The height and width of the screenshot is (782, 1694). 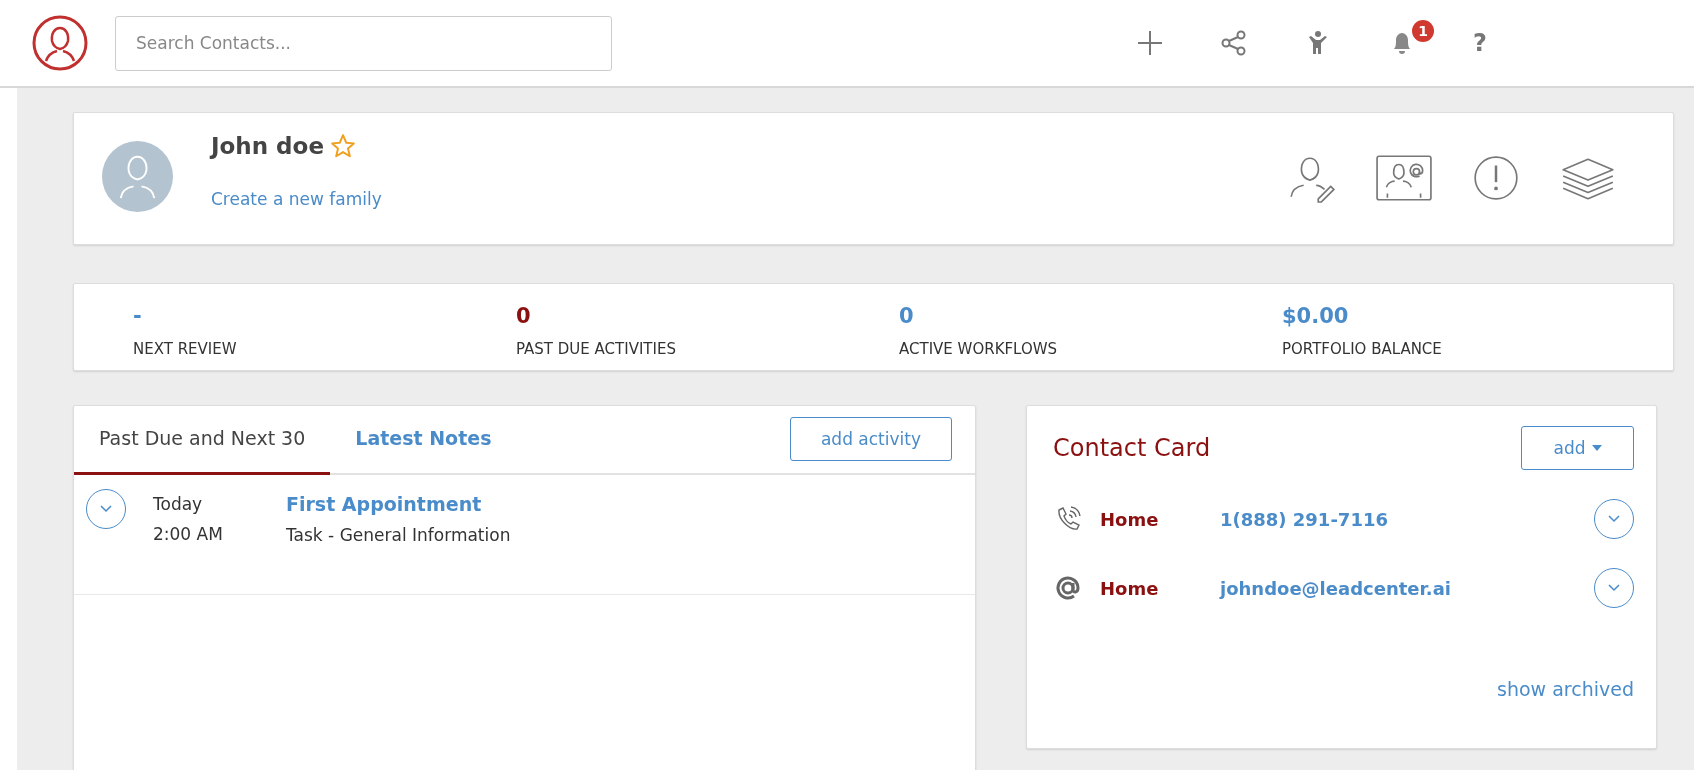 I want to click on share-icon, so click(x=1234, y=43).